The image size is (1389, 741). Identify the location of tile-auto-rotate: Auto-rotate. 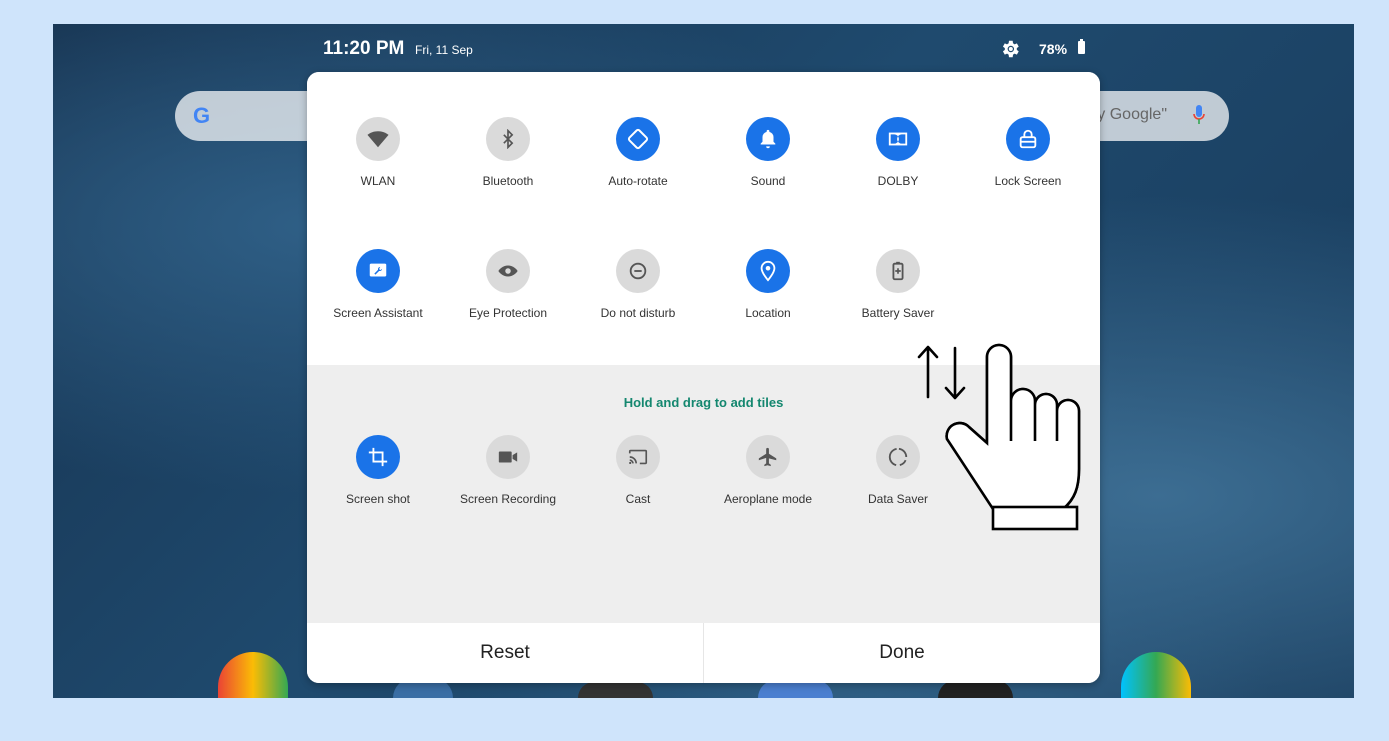
(638, 152).